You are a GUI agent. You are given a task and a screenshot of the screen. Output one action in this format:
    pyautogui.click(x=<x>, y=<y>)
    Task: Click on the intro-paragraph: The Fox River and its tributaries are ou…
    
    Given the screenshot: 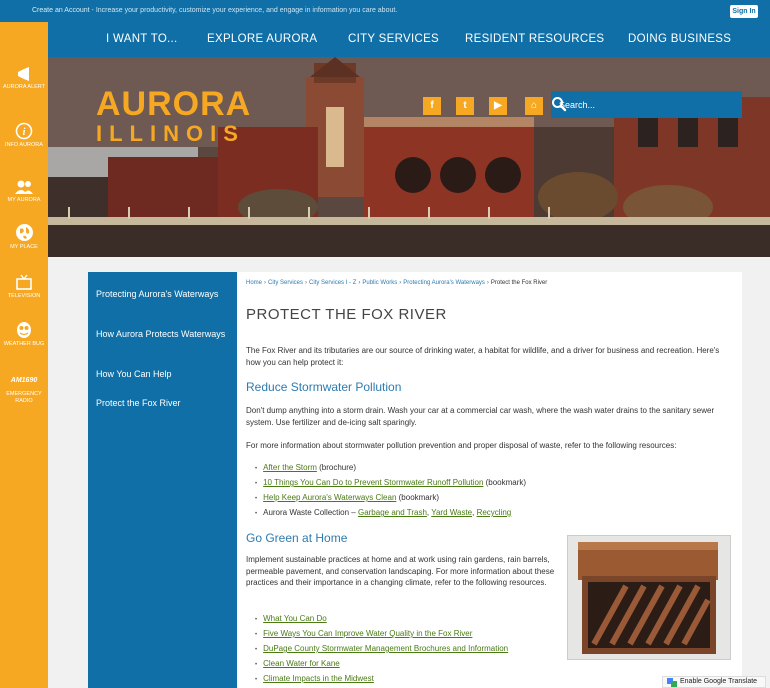 What is the action you would take?
    pyautogui.click(x=483, y=356)
    